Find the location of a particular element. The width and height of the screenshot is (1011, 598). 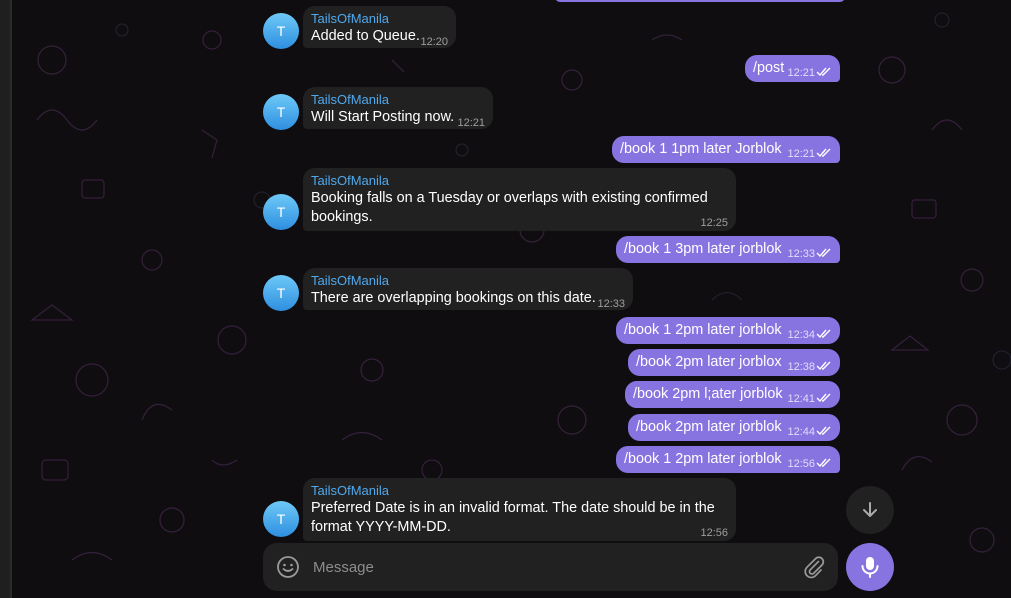

time-value: 12:33 is located at coordinates (801, 254).